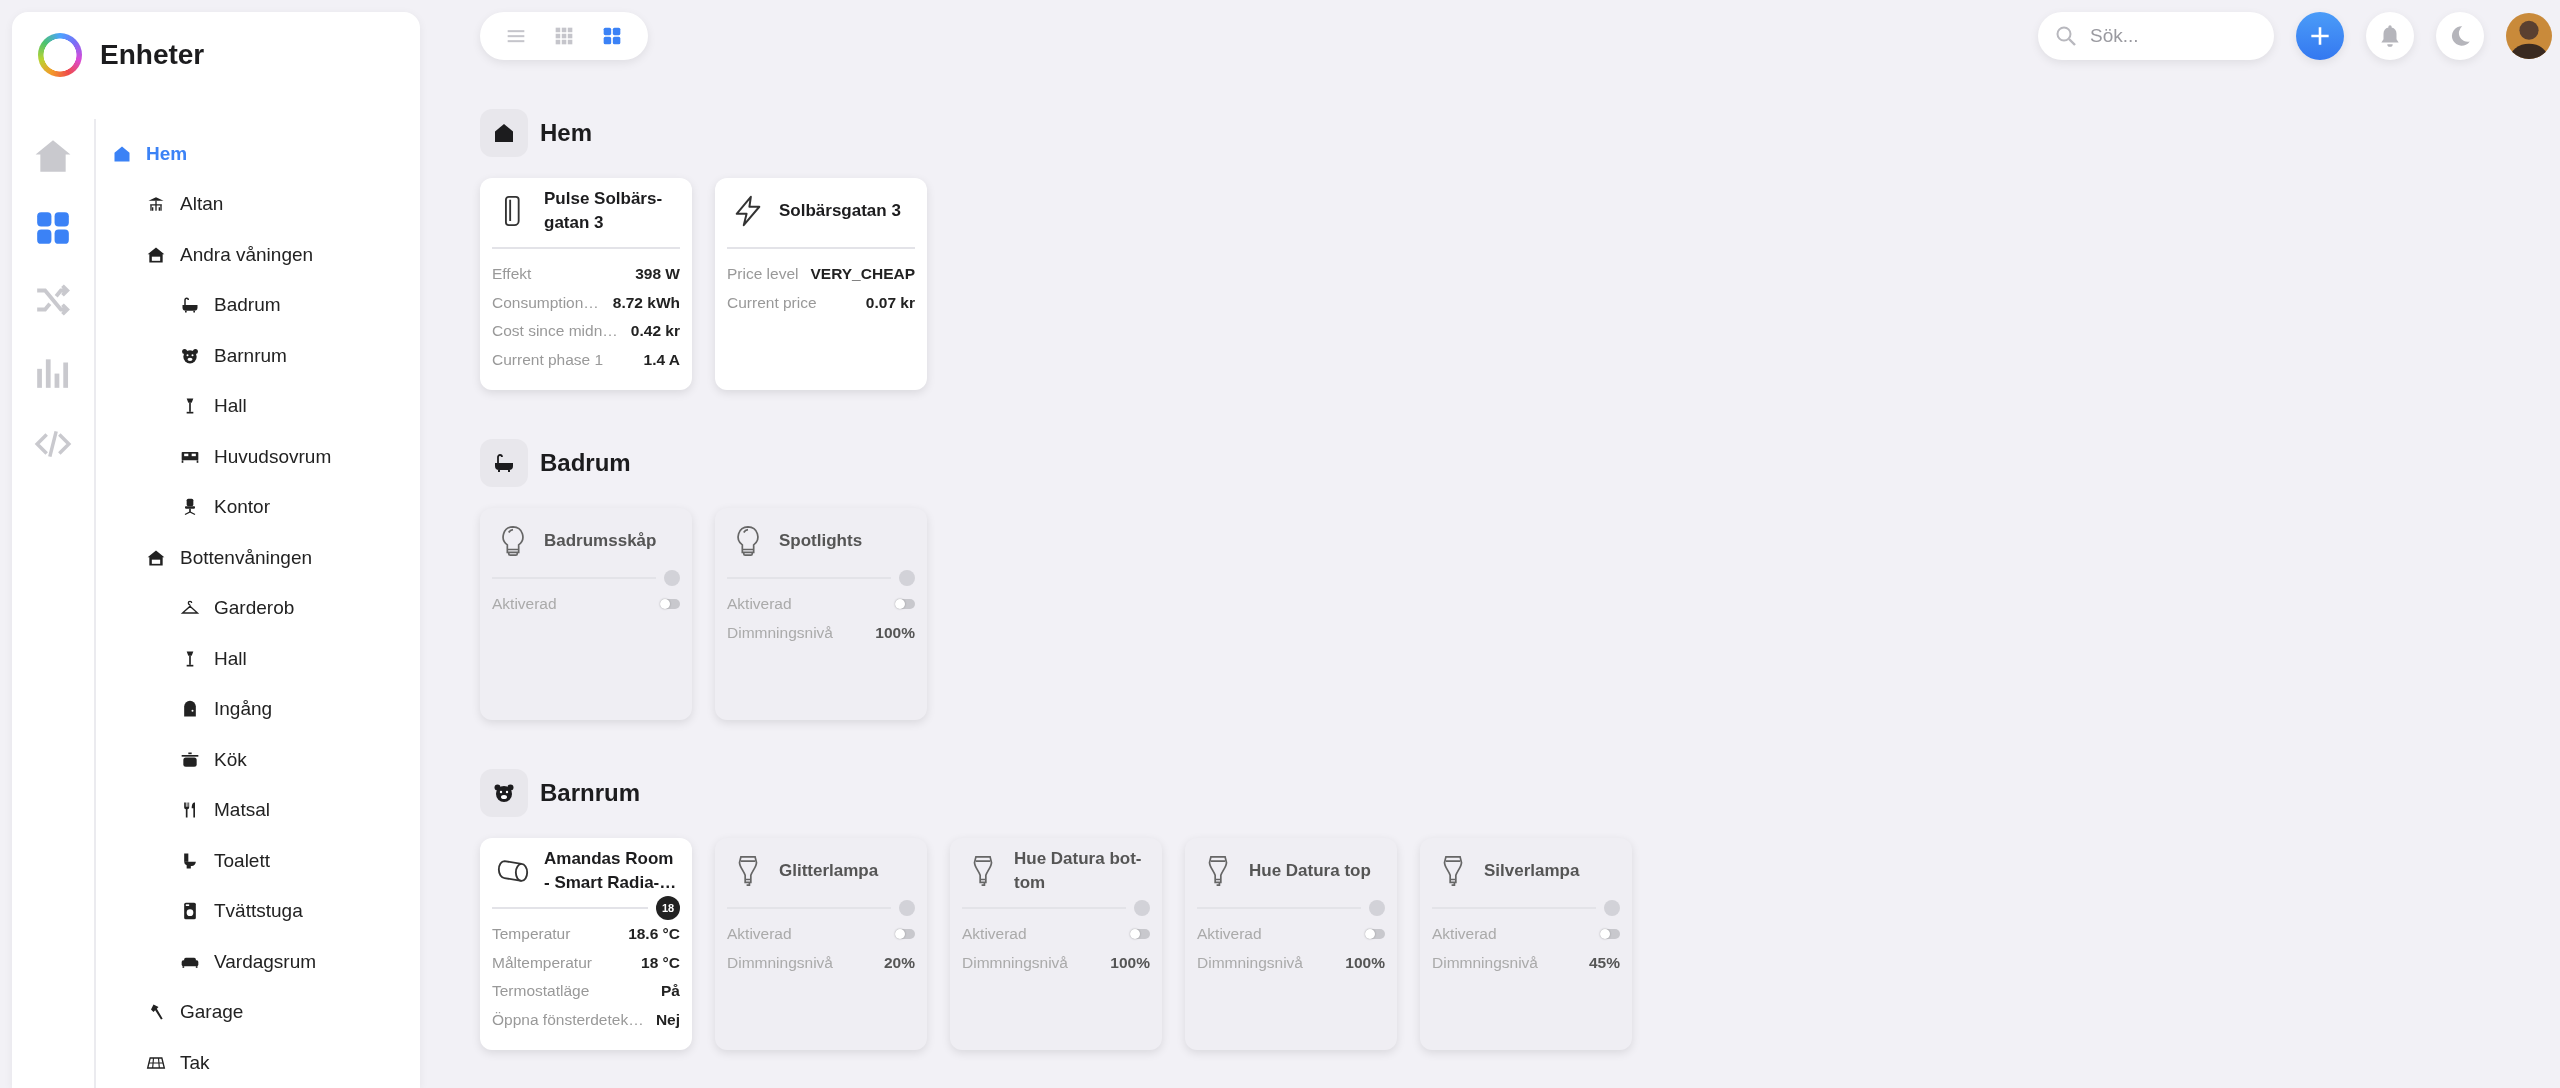 The image size is (2560, 1088). I want to click on small-grid-view-icon, so click(564, 36).